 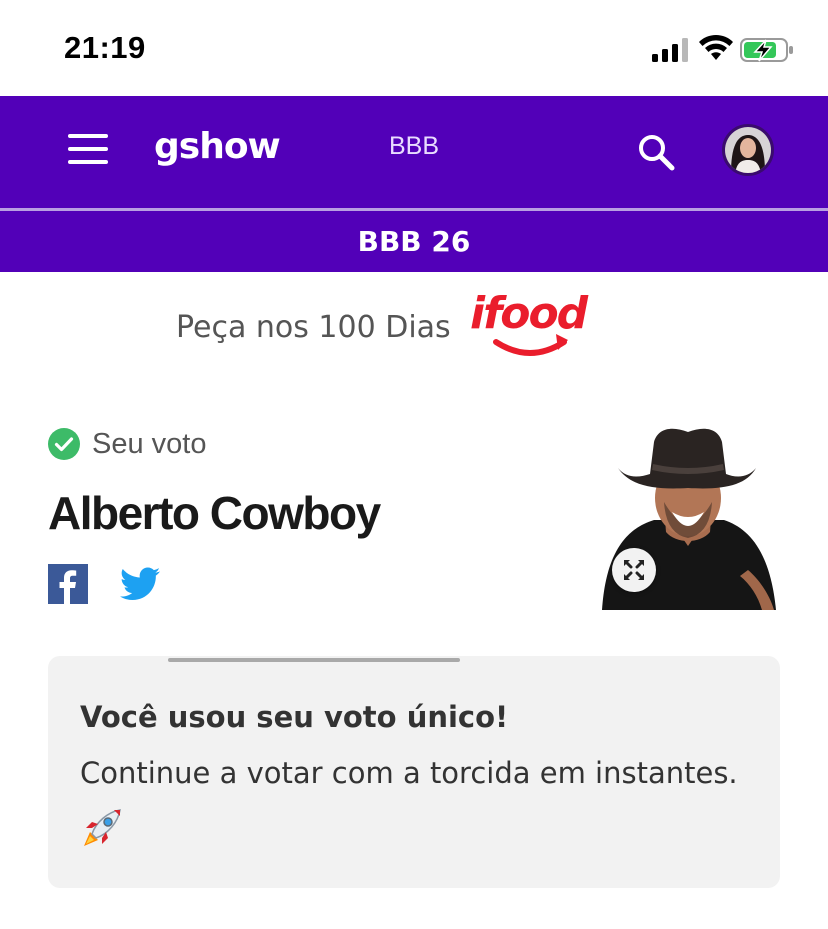 I want to click on participant-name: Alberto Cowboy, so click(x=214, y=513).